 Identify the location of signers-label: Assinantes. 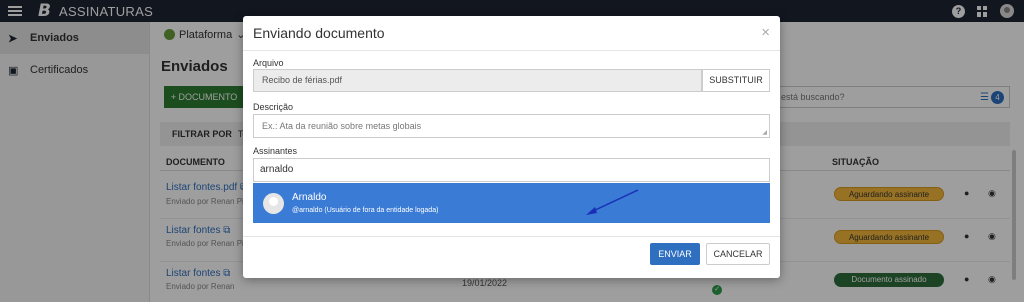
(275, 151).